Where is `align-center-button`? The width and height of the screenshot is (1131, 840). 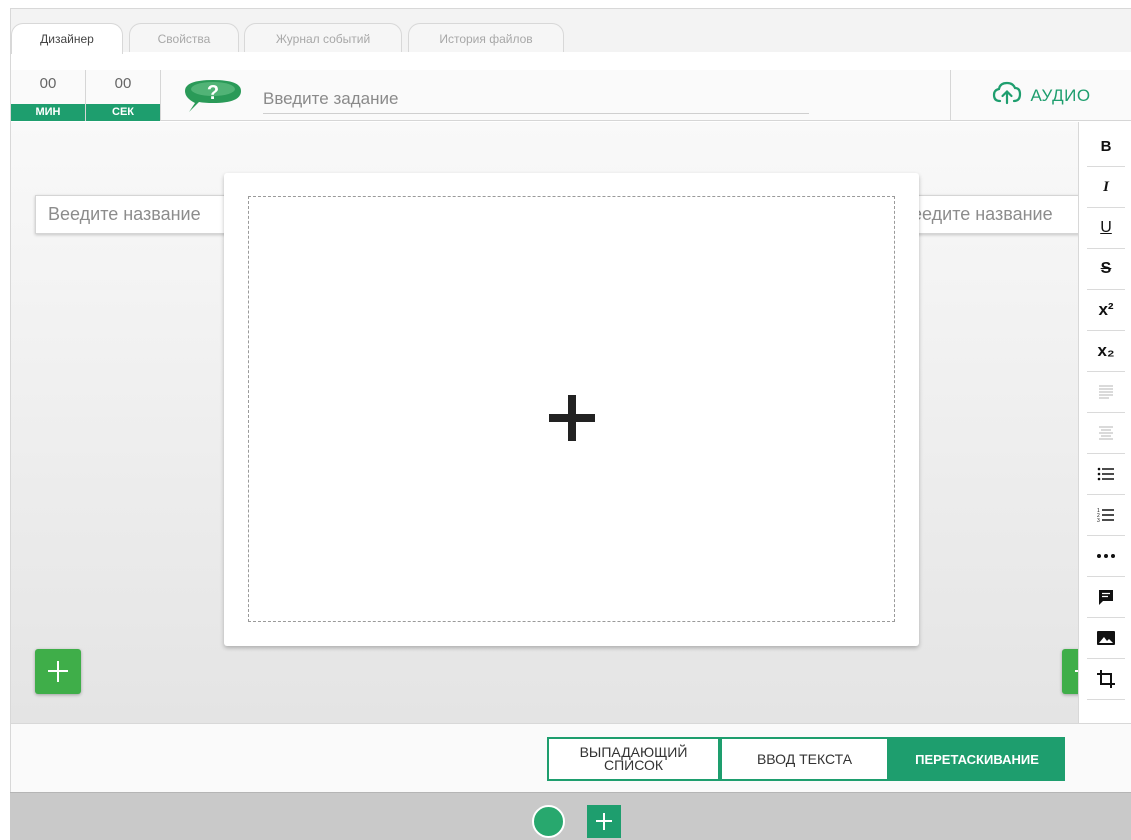
align-center-button is located at coordinates (1106, 433).